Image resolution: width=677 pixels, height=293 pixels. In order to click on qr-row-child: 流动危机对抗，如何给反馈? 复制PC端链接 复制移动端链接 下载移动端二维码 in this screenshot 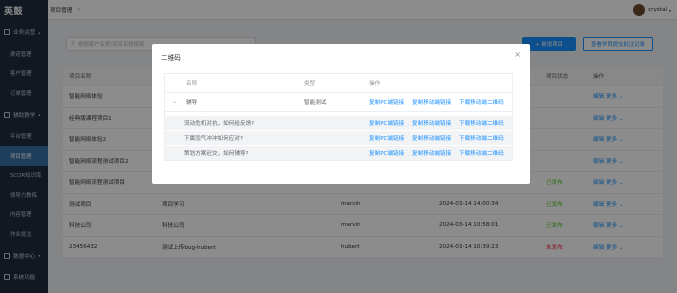, I will do `click(338, 123)`.